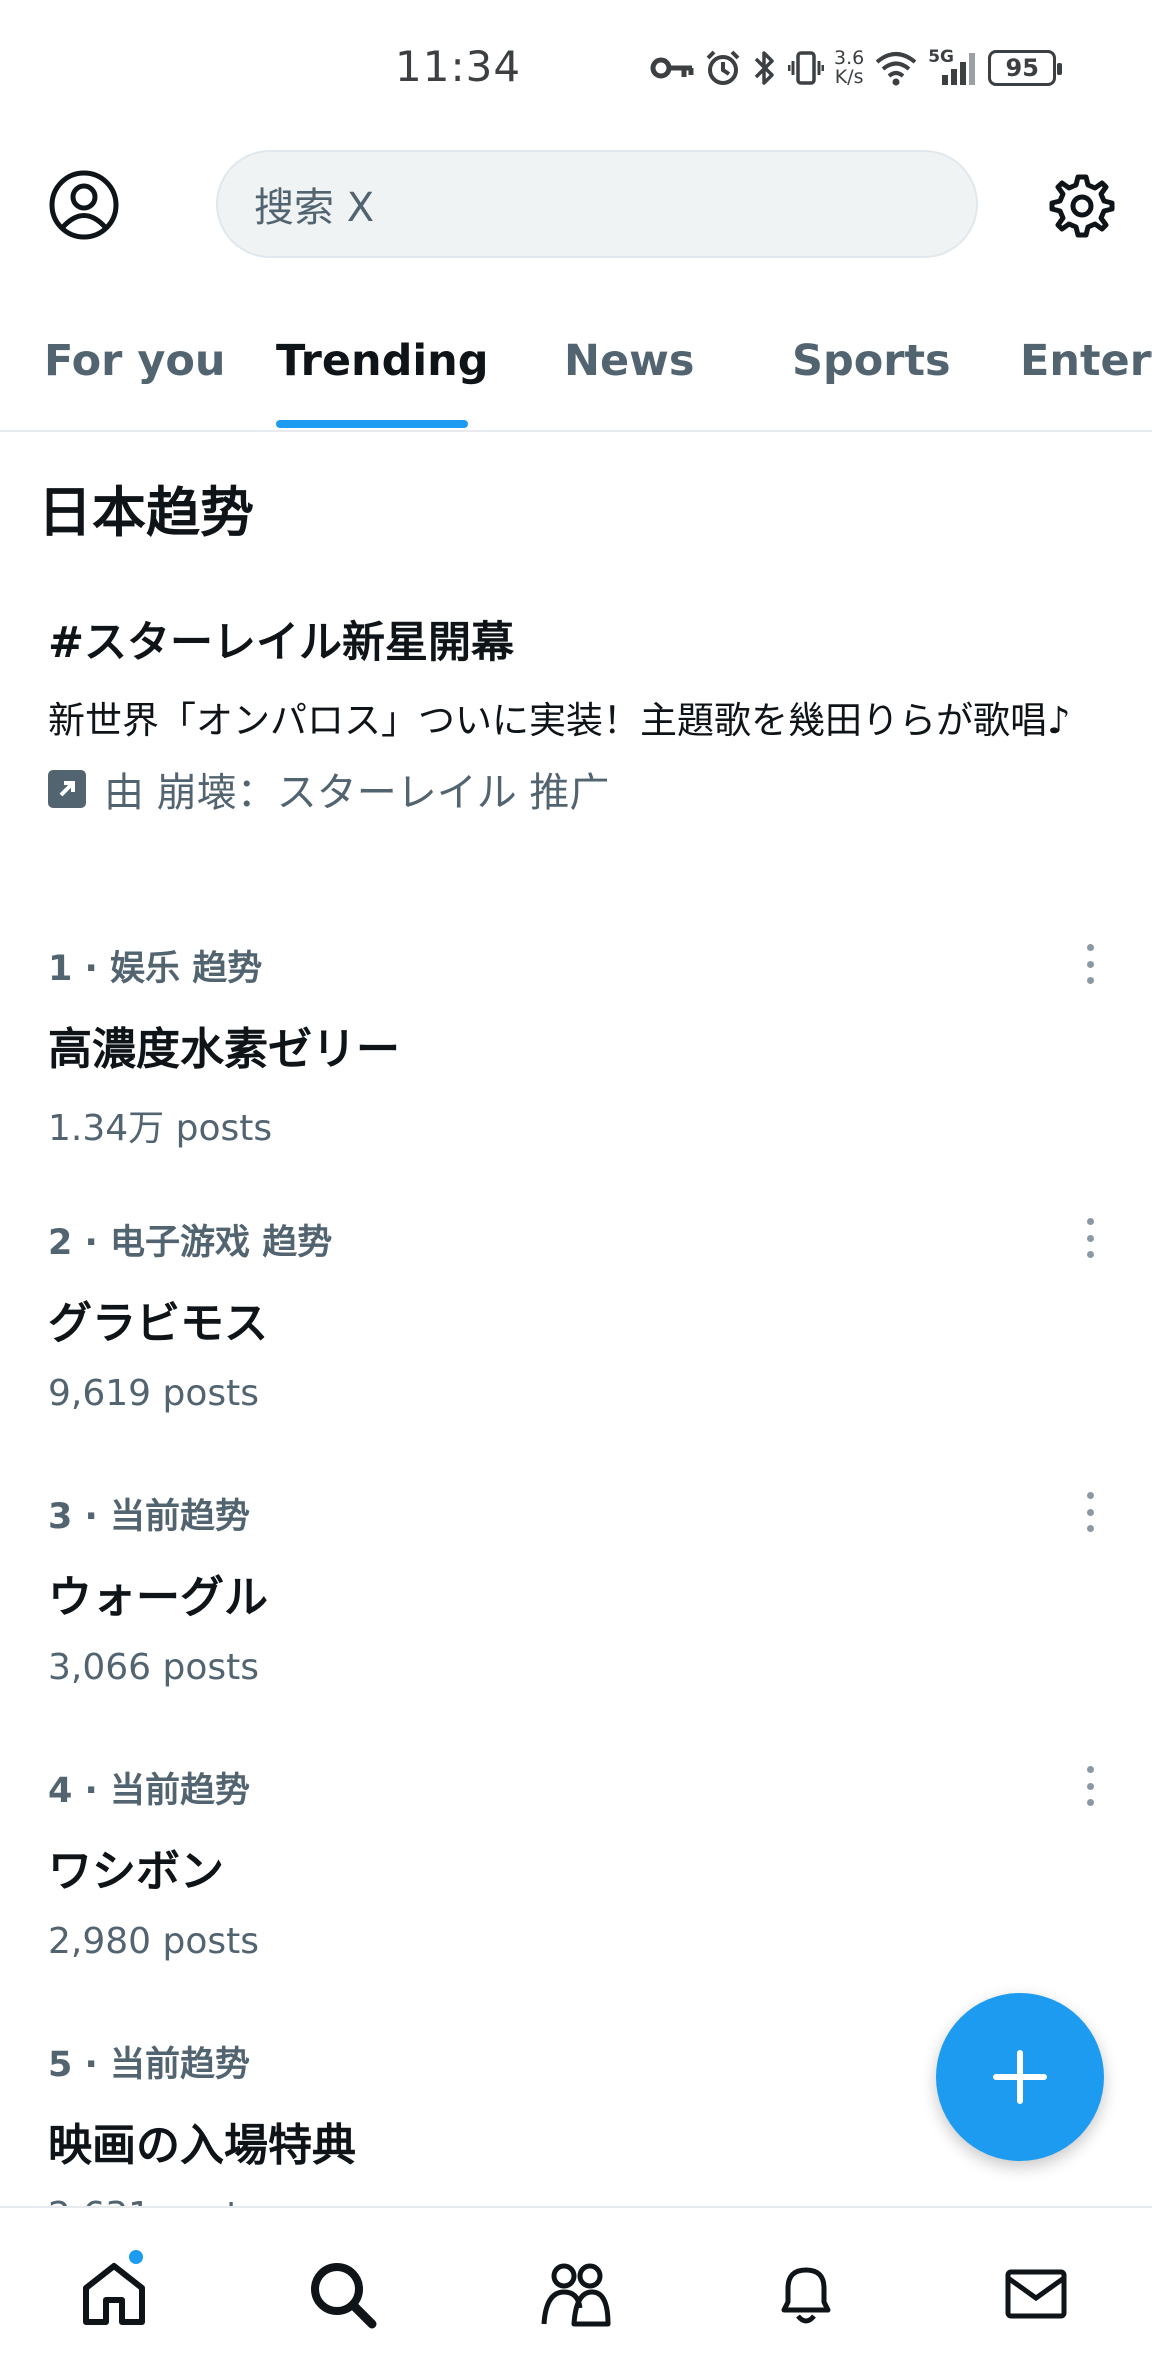 This screenshot has width=1152, height=2376. Describe the element at coordinates (578, 1603) in the screenshot. I see `trend-item: 3 · 当前趋势 ウォーグル 3,066 posts` at that location.